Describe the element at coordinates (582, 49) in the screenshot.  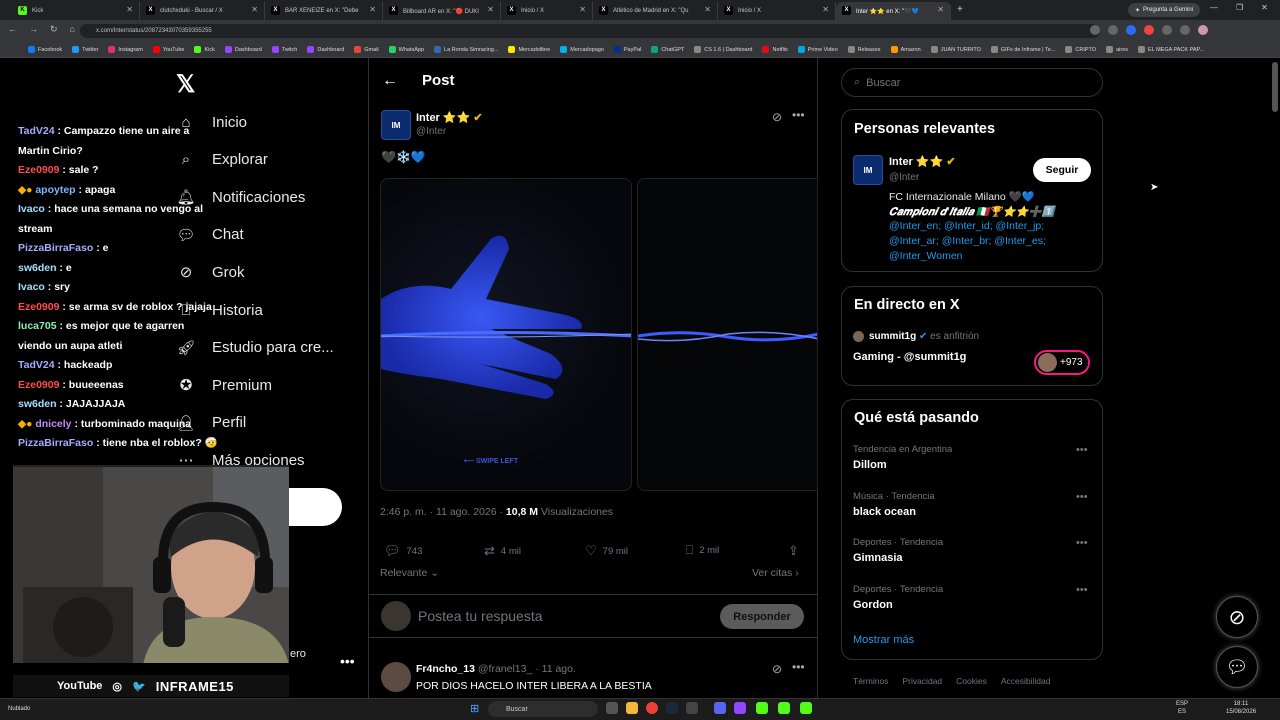
I see `bookmark-item: Mercadopago` at that location.